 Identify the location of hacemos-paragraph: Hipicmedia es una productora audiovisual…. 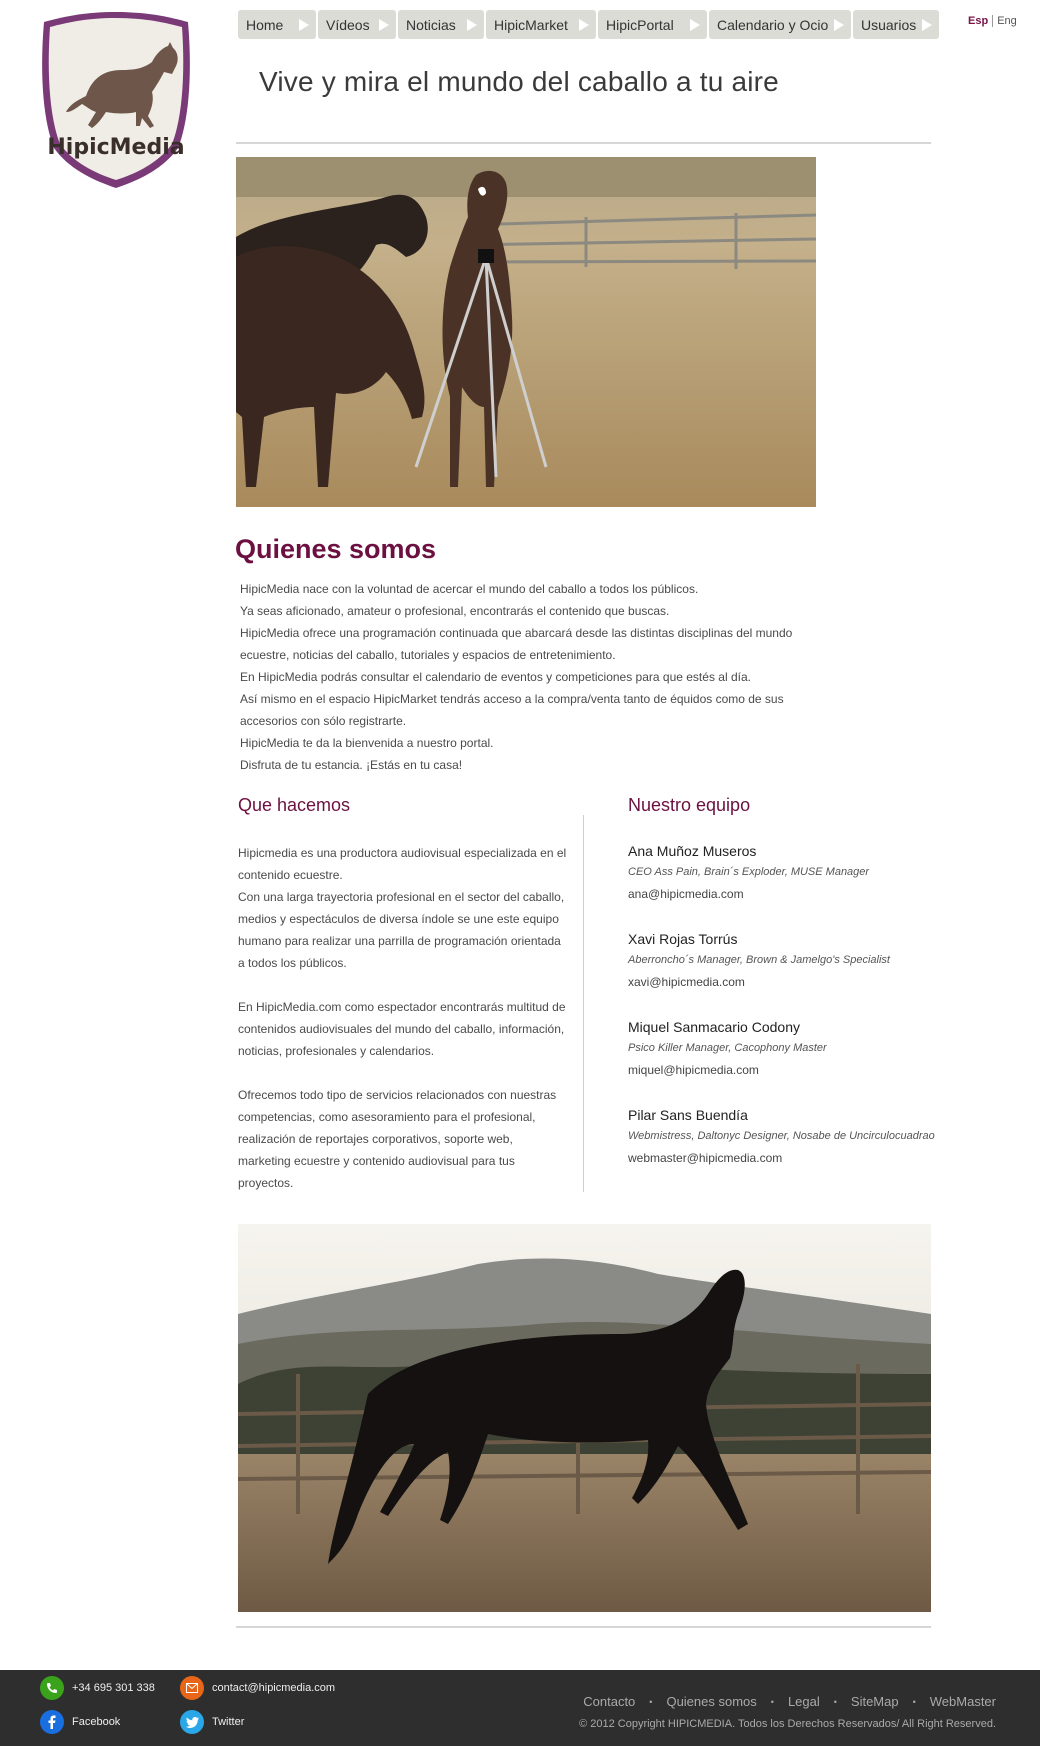
(402, 908).